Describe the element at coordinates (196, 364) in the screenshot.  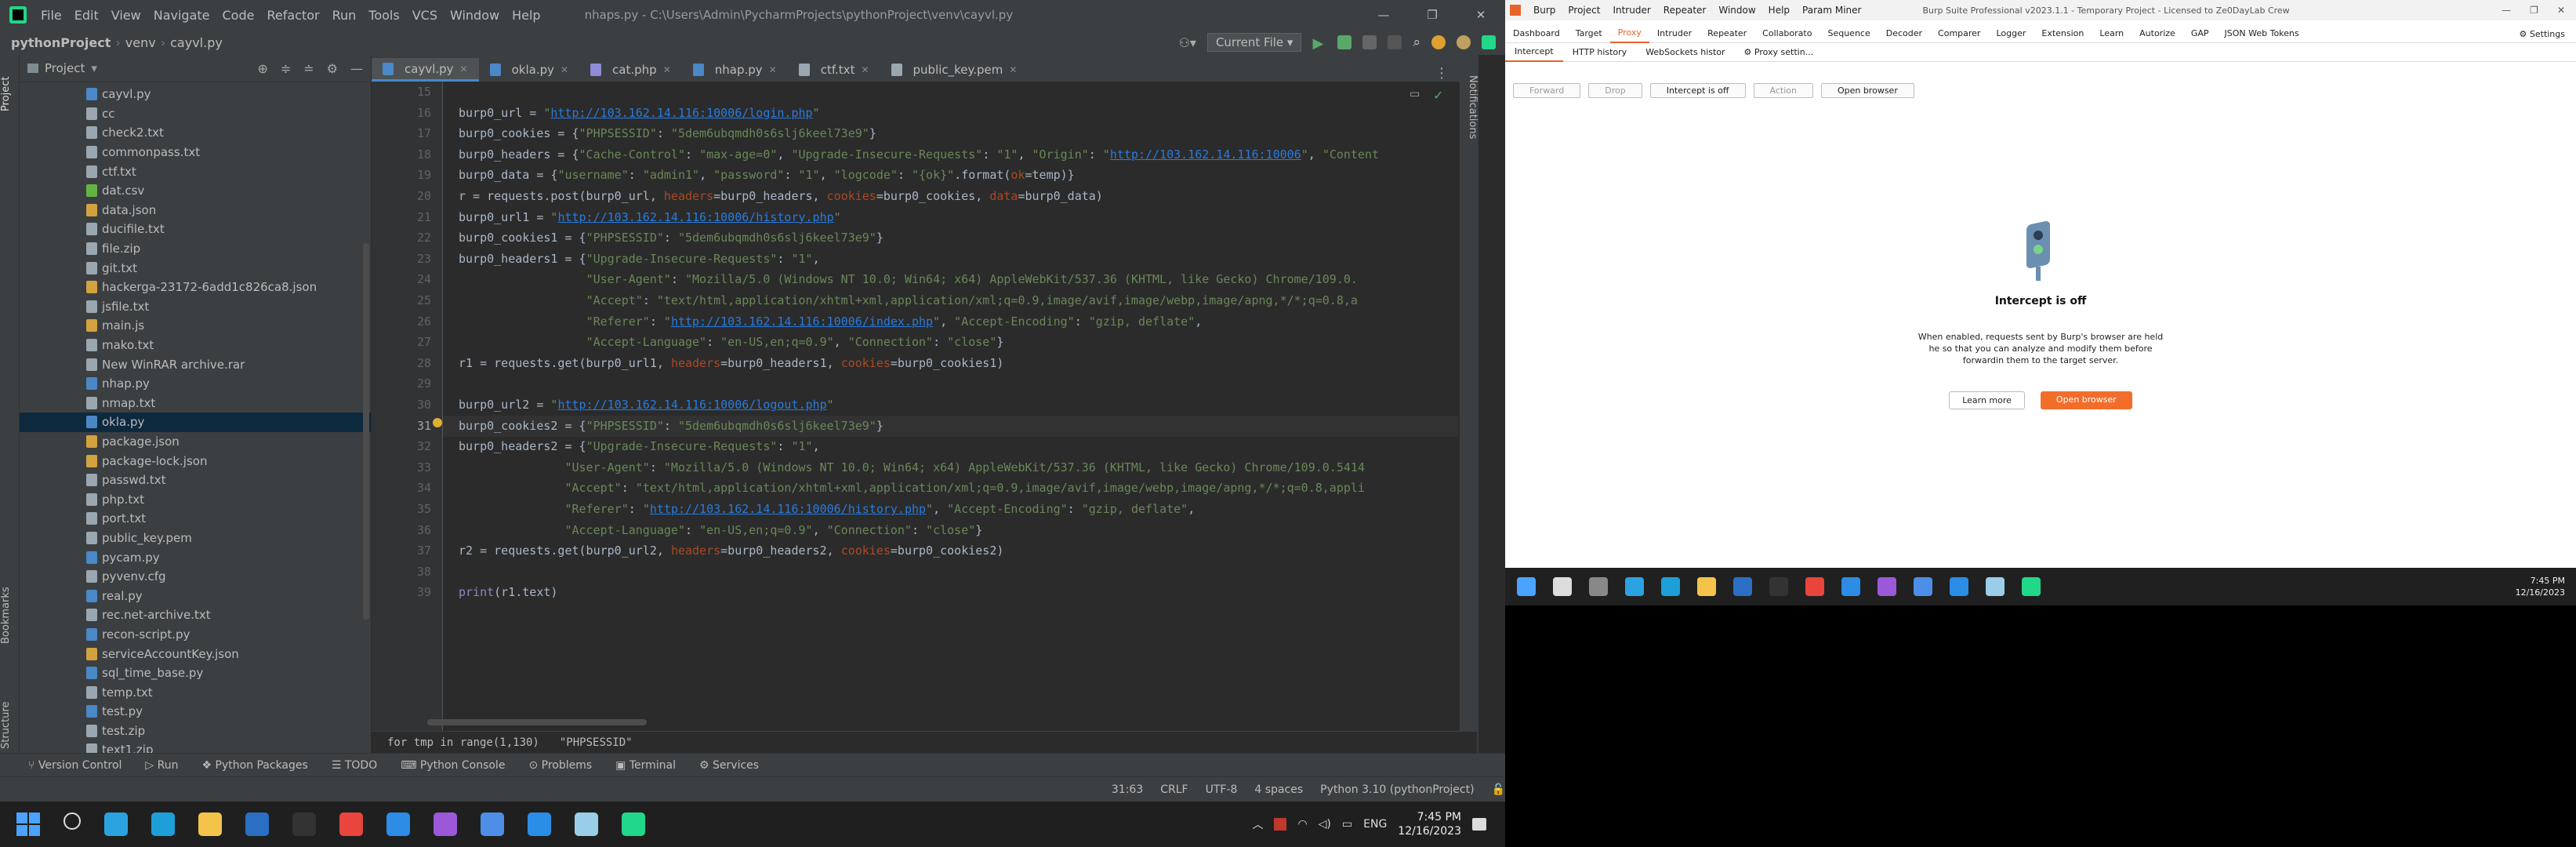
I see `file-tree-item: New WinRAR archive.rar` at that location.